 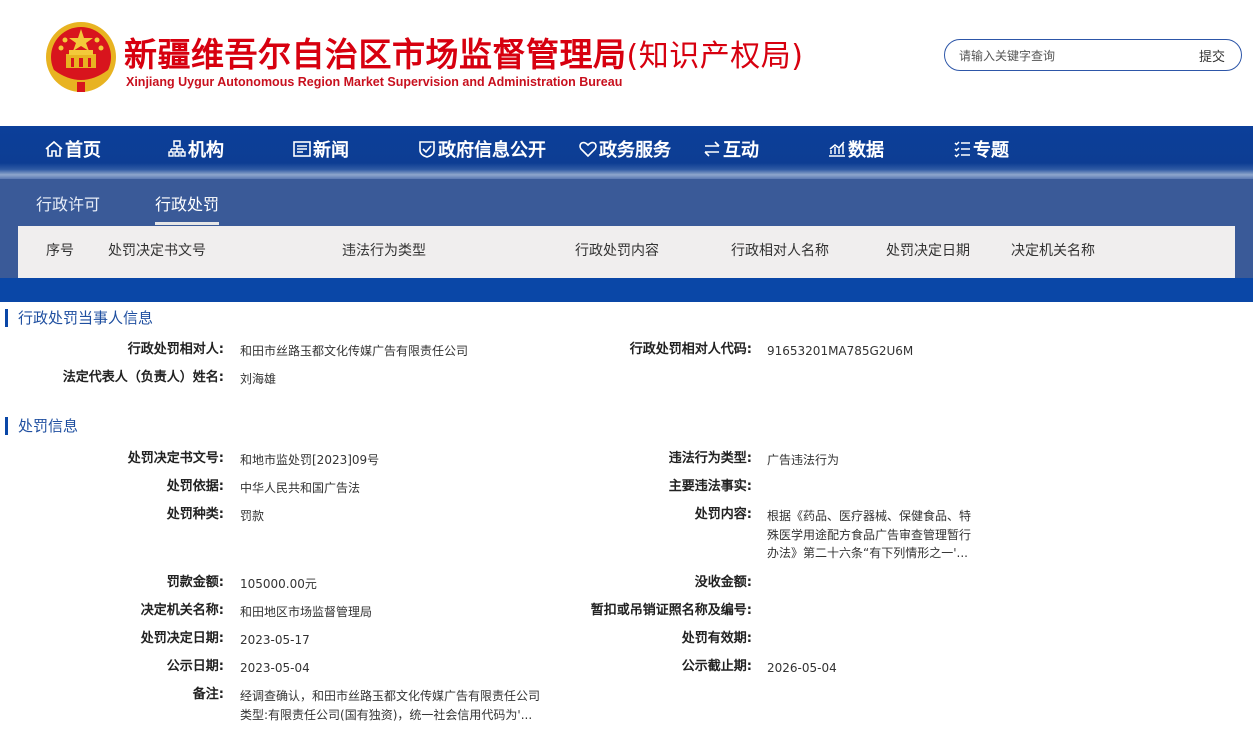 I want to click on party-name-label: 行政处罚相对人:, so click(x=175, y=349).